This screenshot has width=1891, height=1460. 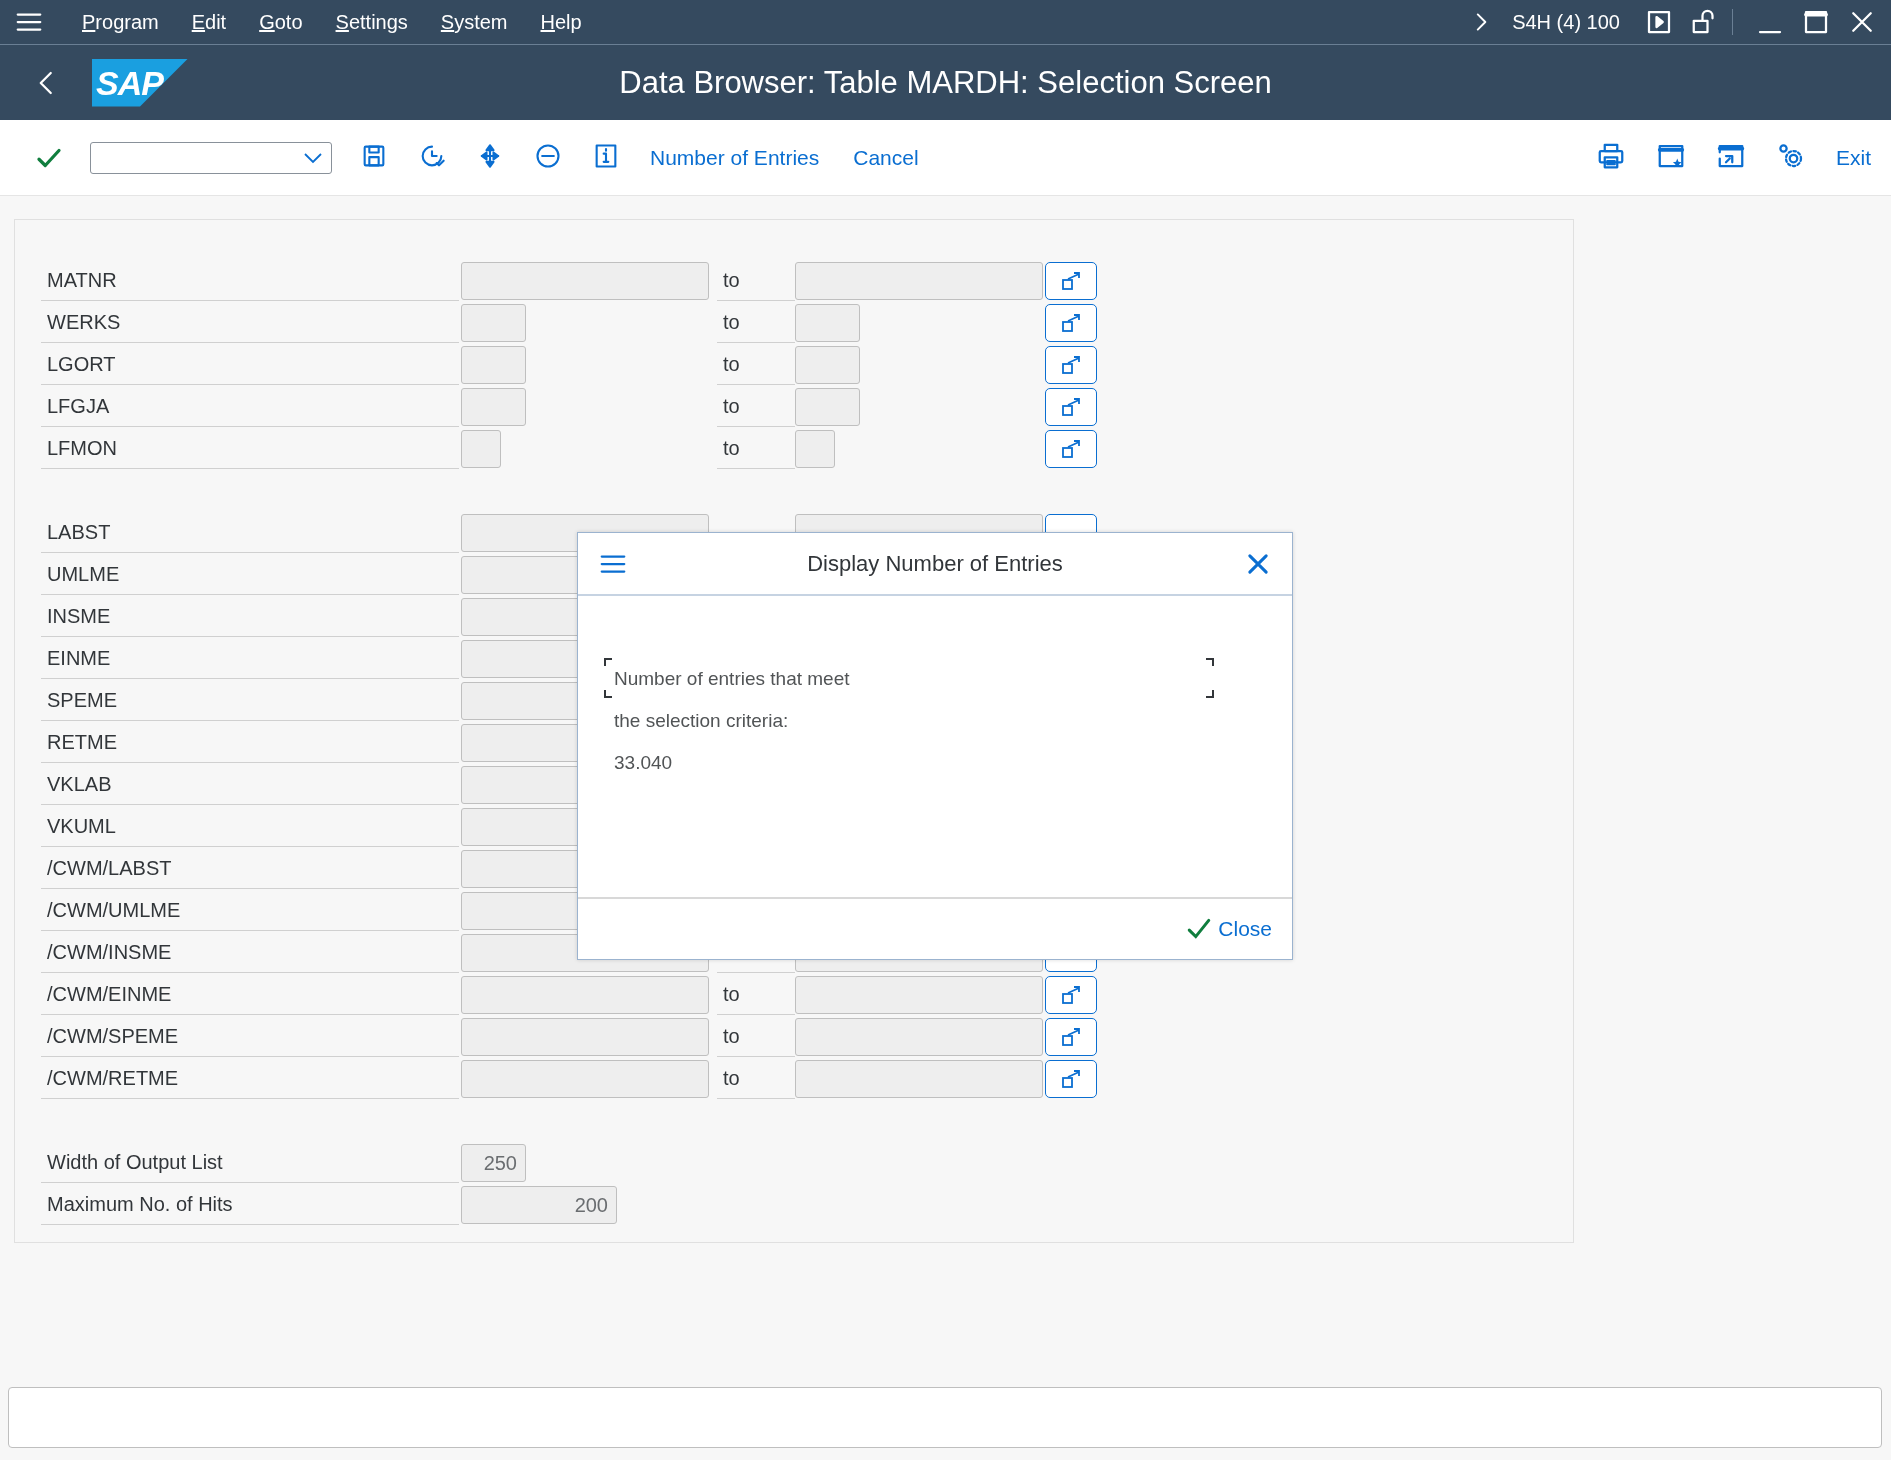 I want to click on field-label: Maximum No. of Hits, so click(x=250, y=1205).